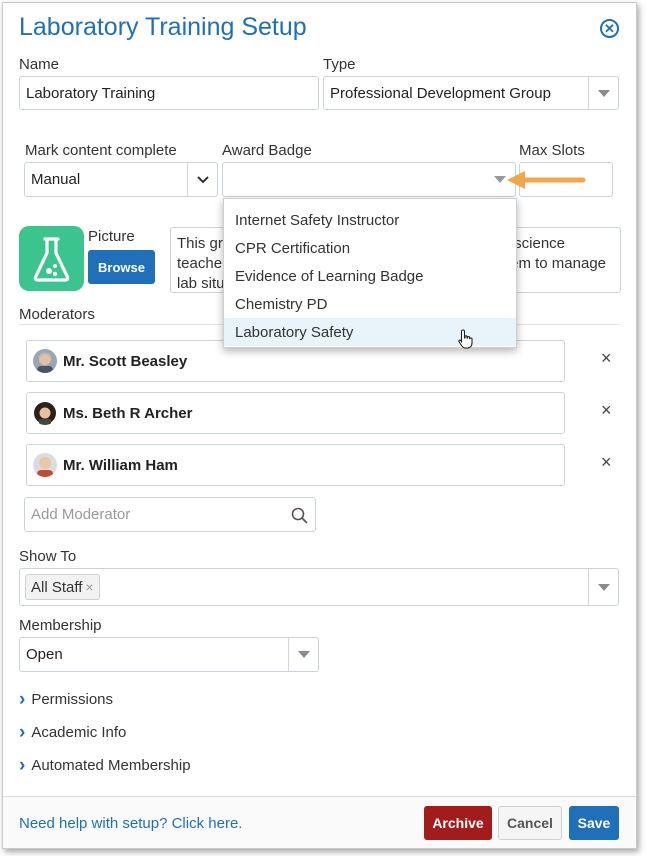 The image size is (646, 856). What do you see at coordinates (267, 150) in the screenshot?
I see `award-badge-label: Award Badge` at bounding box center [267, 150].